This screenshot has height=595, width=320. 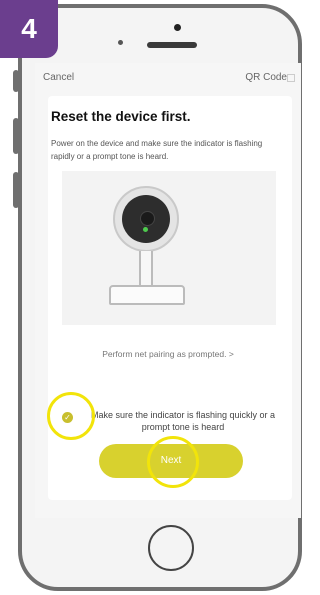 What do you see at coordinates (147, 295) in the screenshot?
I see `camera-base-icon` at bounding box center [147, 295].